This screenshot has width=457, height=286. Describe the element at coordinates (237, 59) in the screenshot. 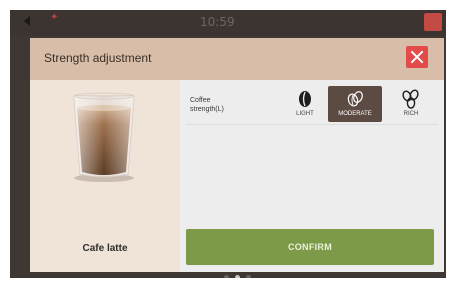

I see `dialog-header: Strength adjustment` at that location.